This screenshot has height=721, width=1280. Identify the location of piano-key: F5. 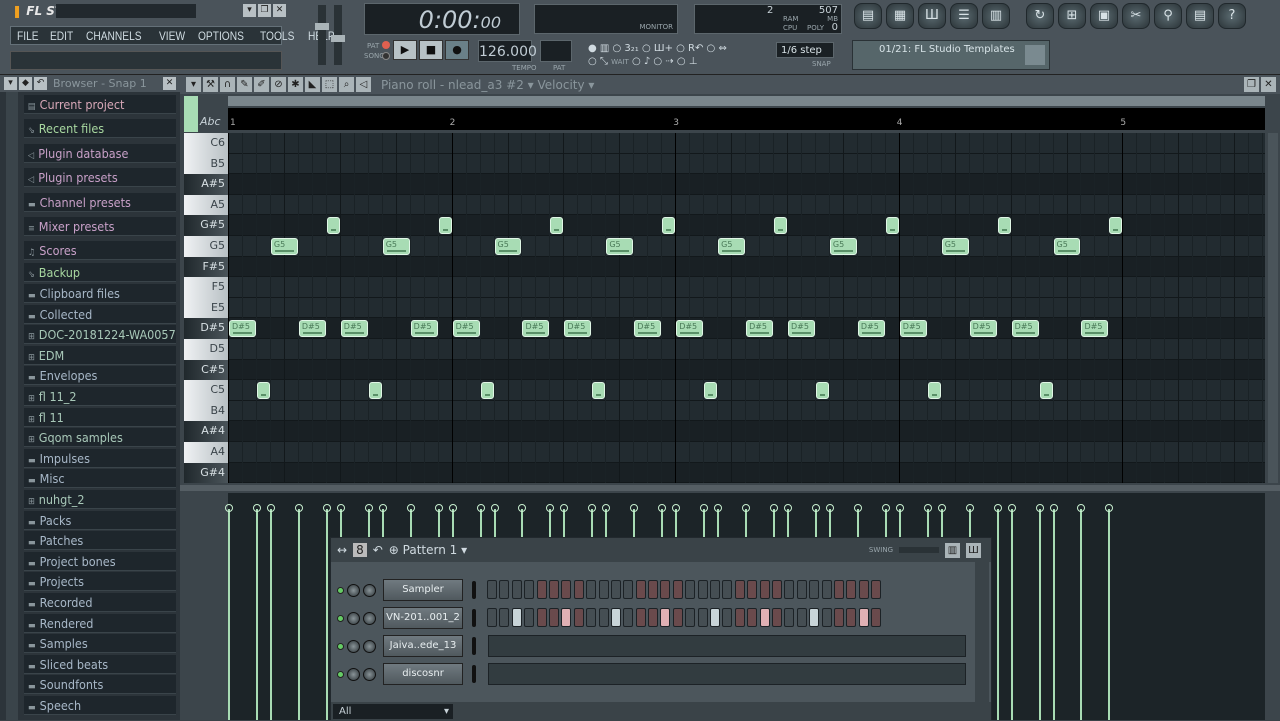
(206, 287).